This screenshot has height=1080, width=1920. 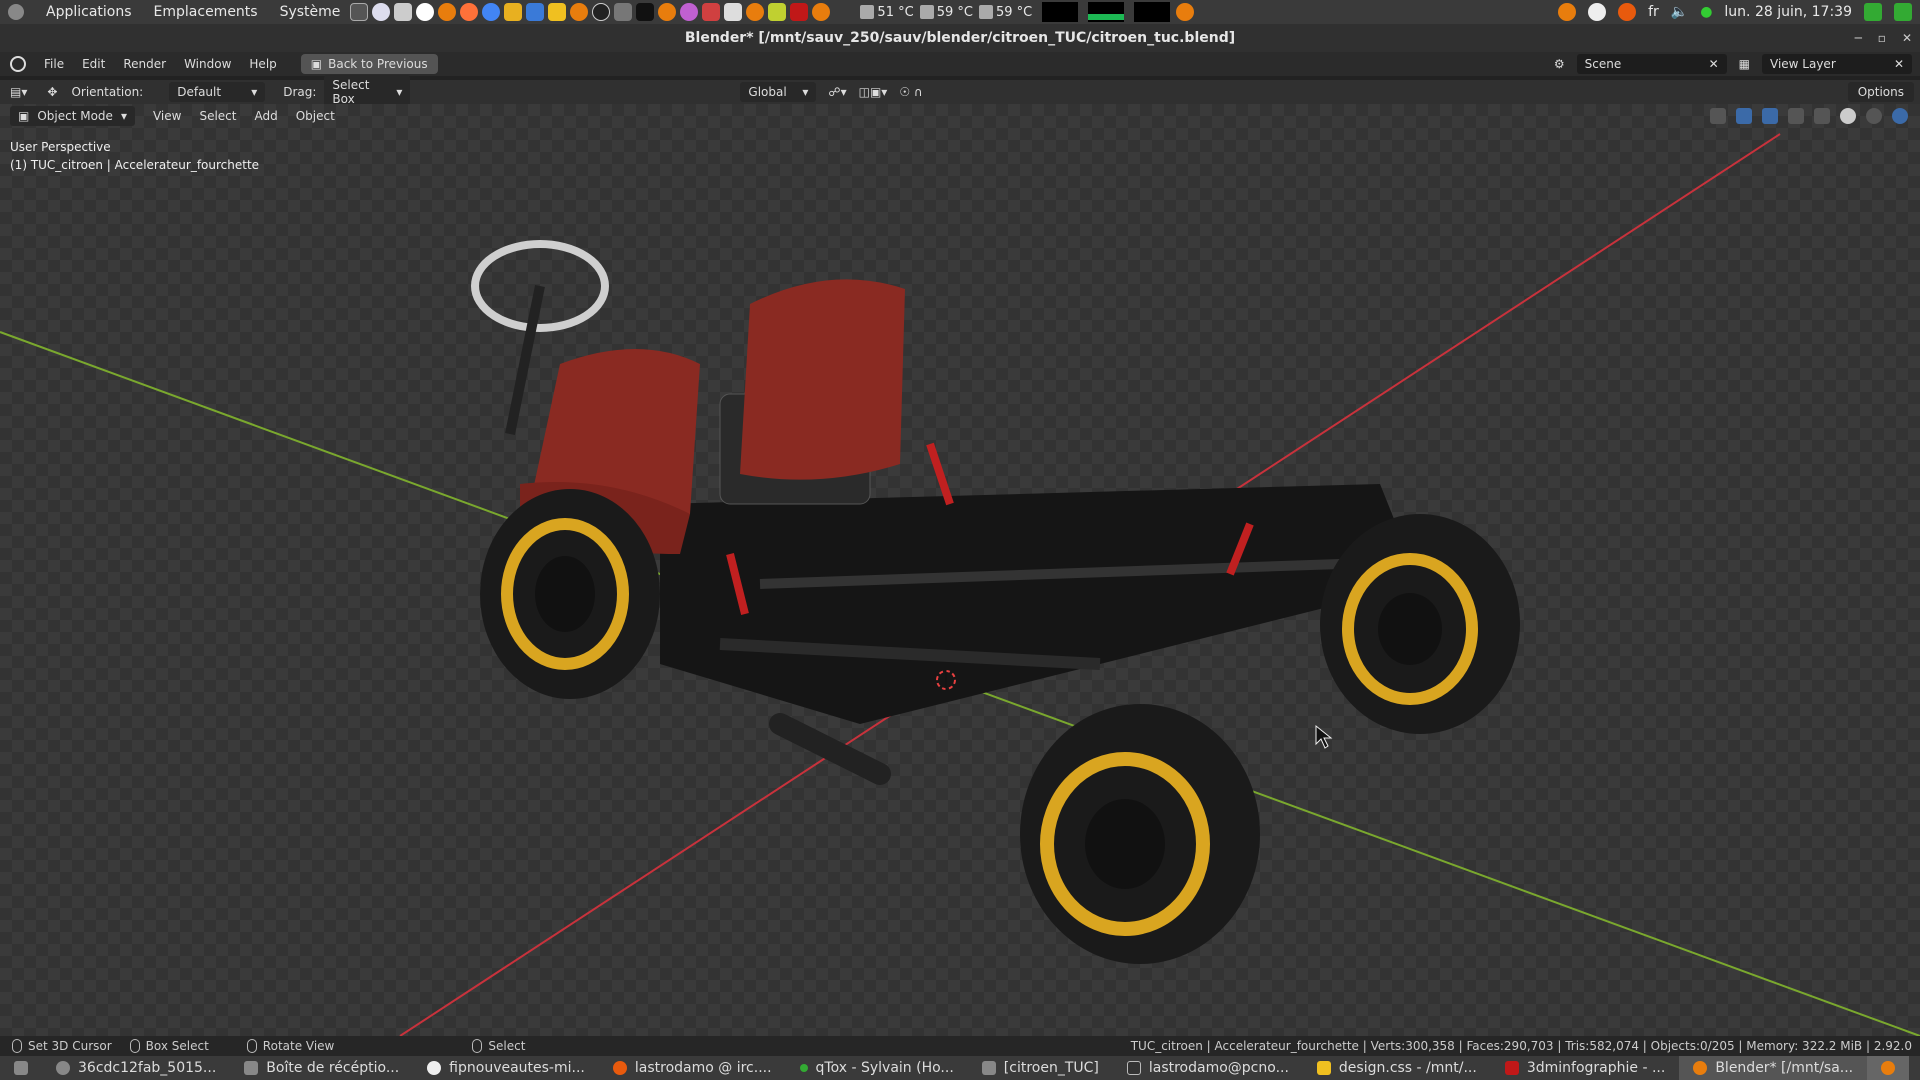 What do you see at coordinates (206, 12) in the screenshot?
I see `menu-emplacements: Emplacements` at bounding box center [206, 12].